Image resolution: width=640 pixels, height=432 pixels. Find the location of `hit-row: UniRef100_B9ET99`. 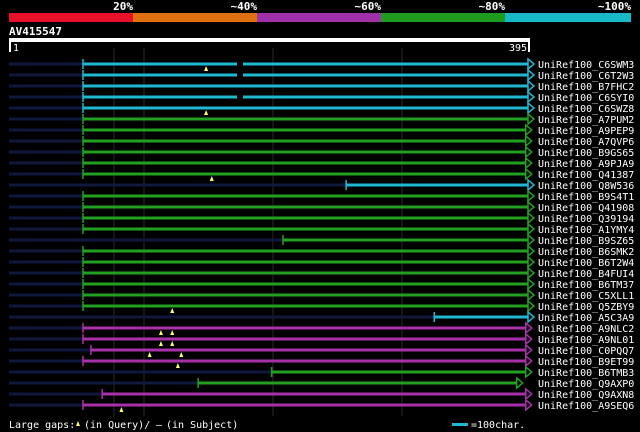

hit-row: UniRef100_B9ET99 is located at coordinates (321, 361).